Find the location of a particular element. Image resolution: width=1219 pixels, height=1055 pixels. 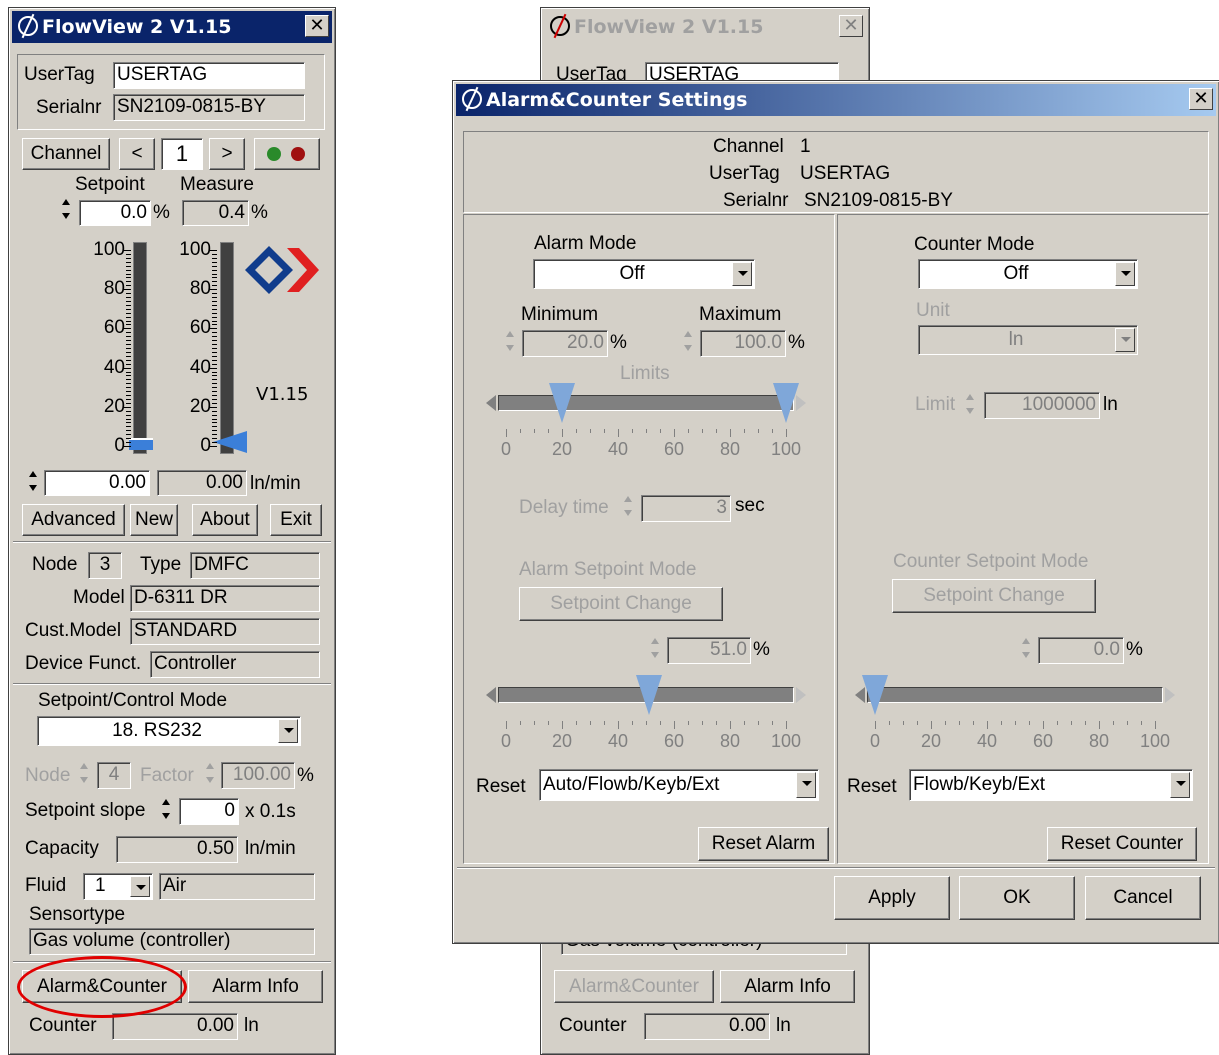

dialog-usertag-value: USERTAG is located at coordinates (845, 173).